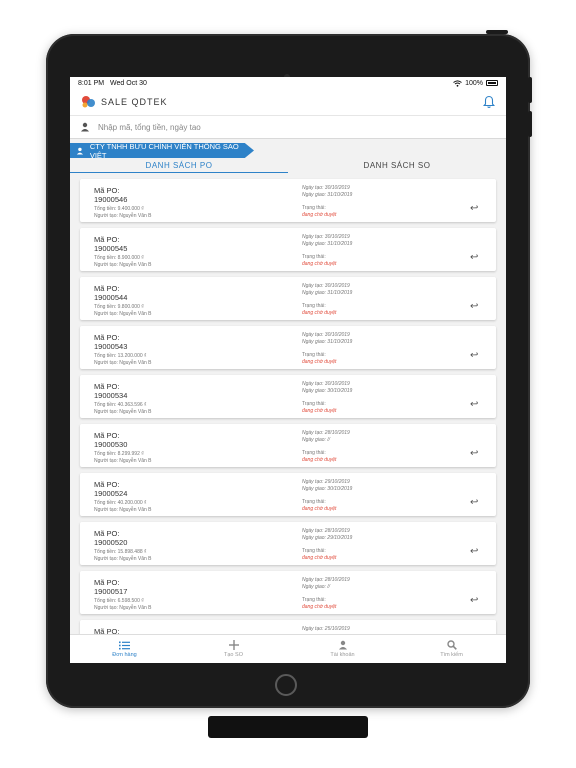 Image resolution: width=576 pixels, height=768 pixels. Describe the element at coordinates (288, 102) in the screenshot. I see `app-bar: SALE QDTEK` at that location.